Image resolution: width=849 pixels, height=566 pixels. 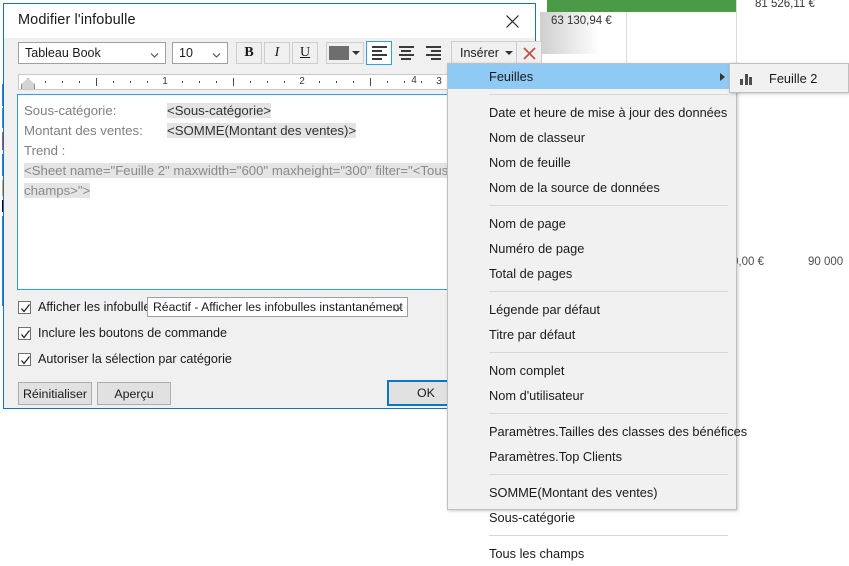 What do you see at coordinates (592, 370) in the screenshot?
I see `menu-item-full-name: Nom complet` at bounding box center [592, 370].